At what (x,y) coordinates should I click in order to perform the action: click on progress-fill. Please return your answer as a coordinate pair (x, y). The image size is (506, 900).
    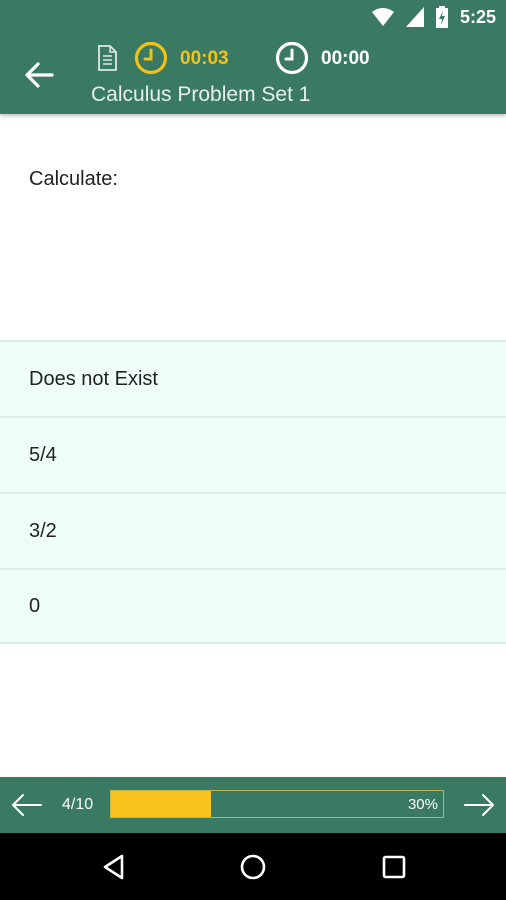
    Looking at the image, I should click on (161, 804).